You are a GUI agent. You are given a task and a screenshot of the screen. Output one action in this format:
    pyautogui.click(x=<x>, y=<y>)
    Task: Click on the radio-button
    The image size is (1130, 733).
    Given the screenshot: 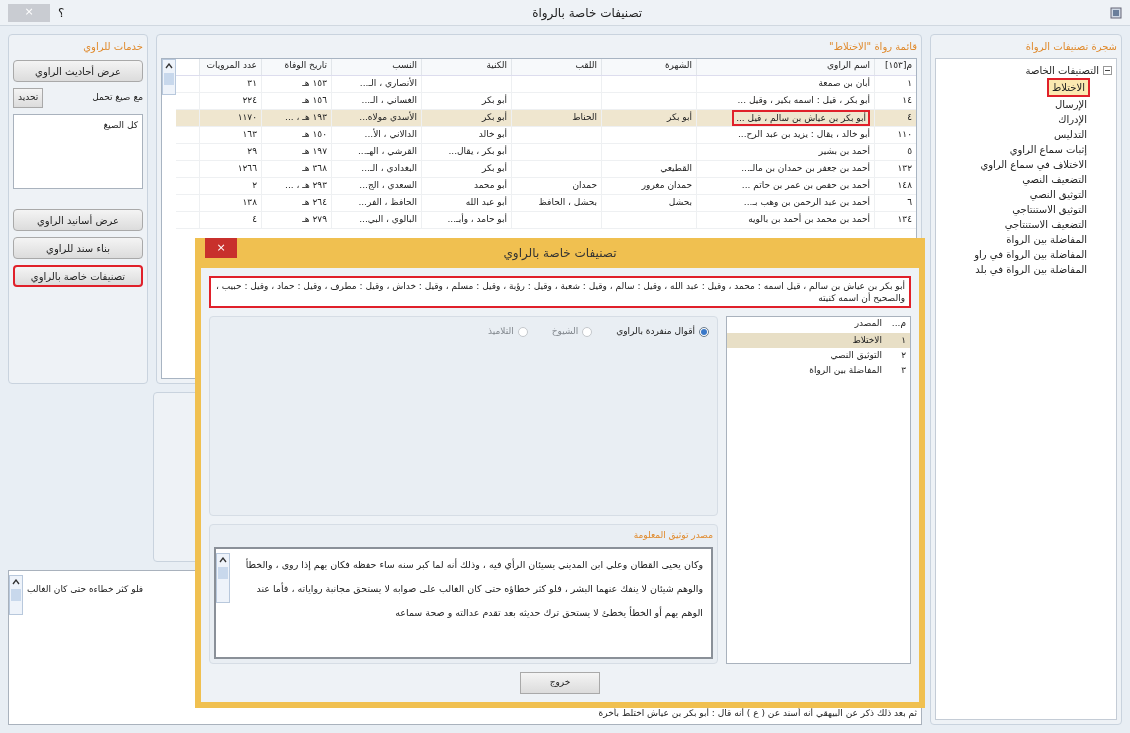 What is the action you would take?
    pyautogui.click(x=704, y=331)
    